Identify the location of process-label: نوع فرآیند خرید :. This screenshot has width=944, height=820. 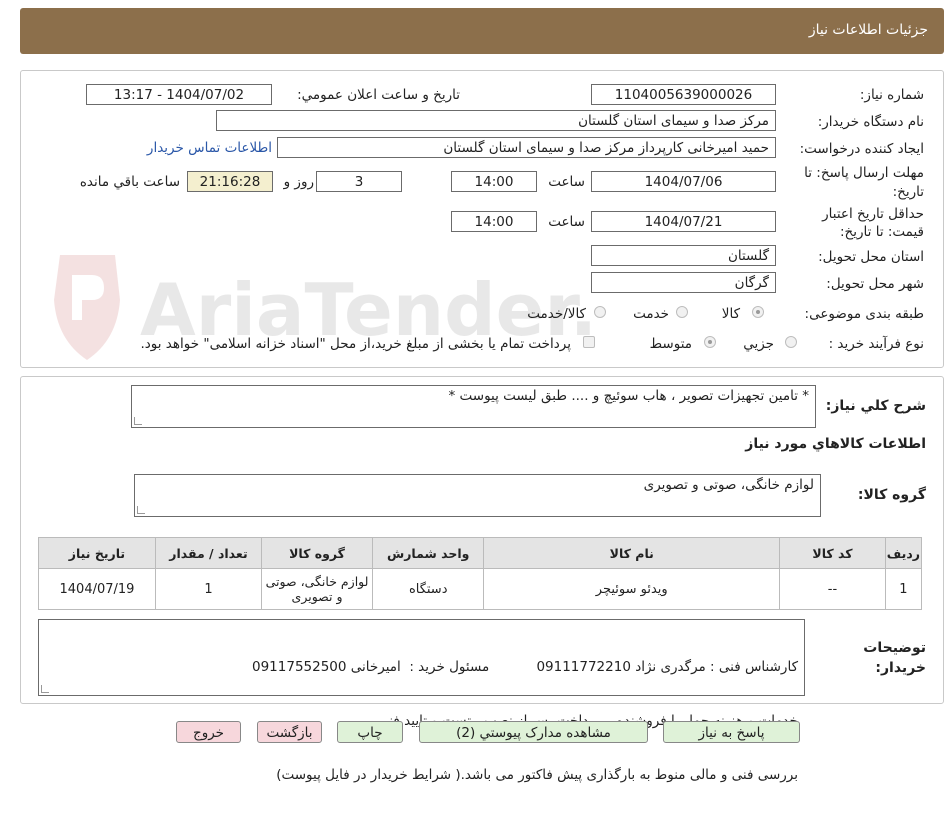
(876, 344).